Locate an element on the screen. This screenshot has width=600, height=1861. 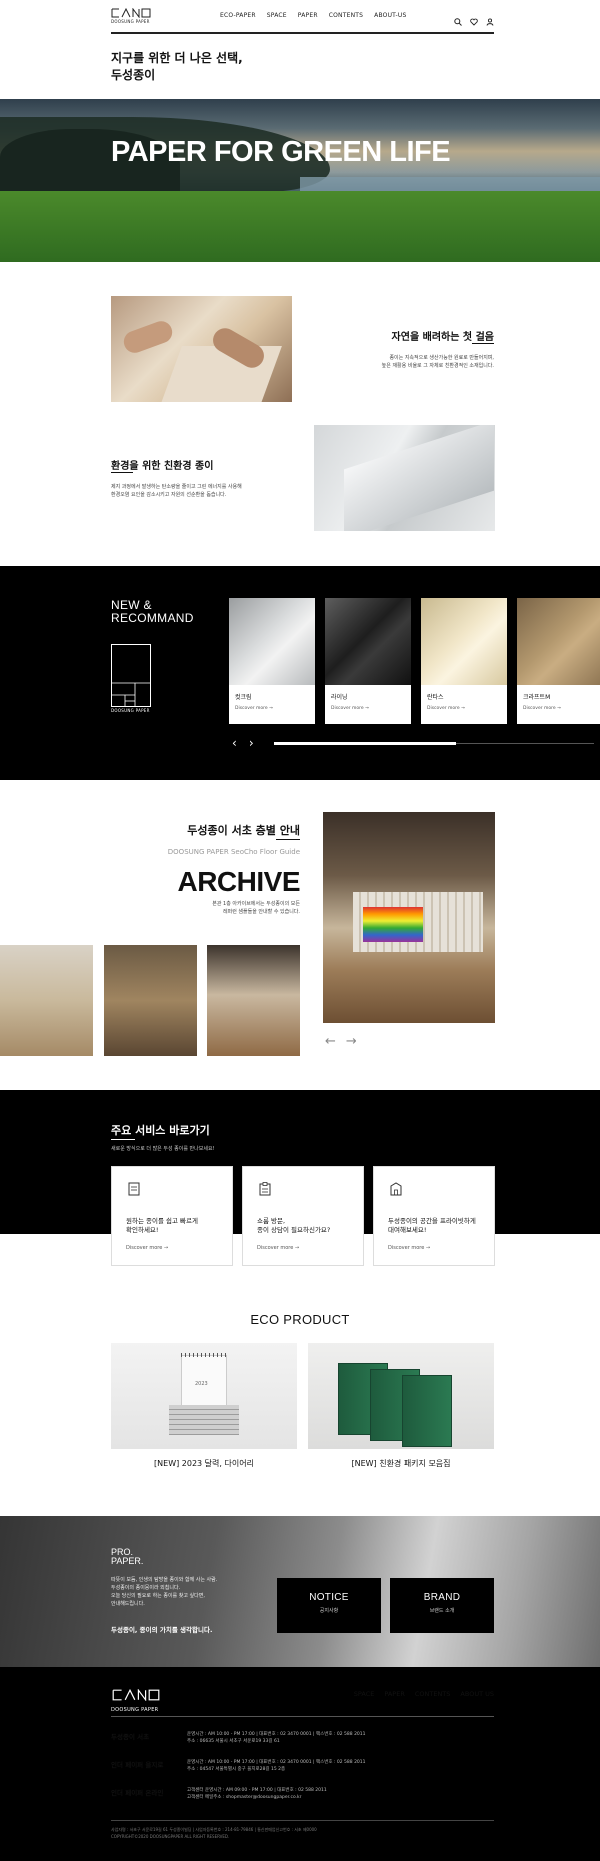
product-card: 라이닝 Discover more → is located at coordinates (368, 661).